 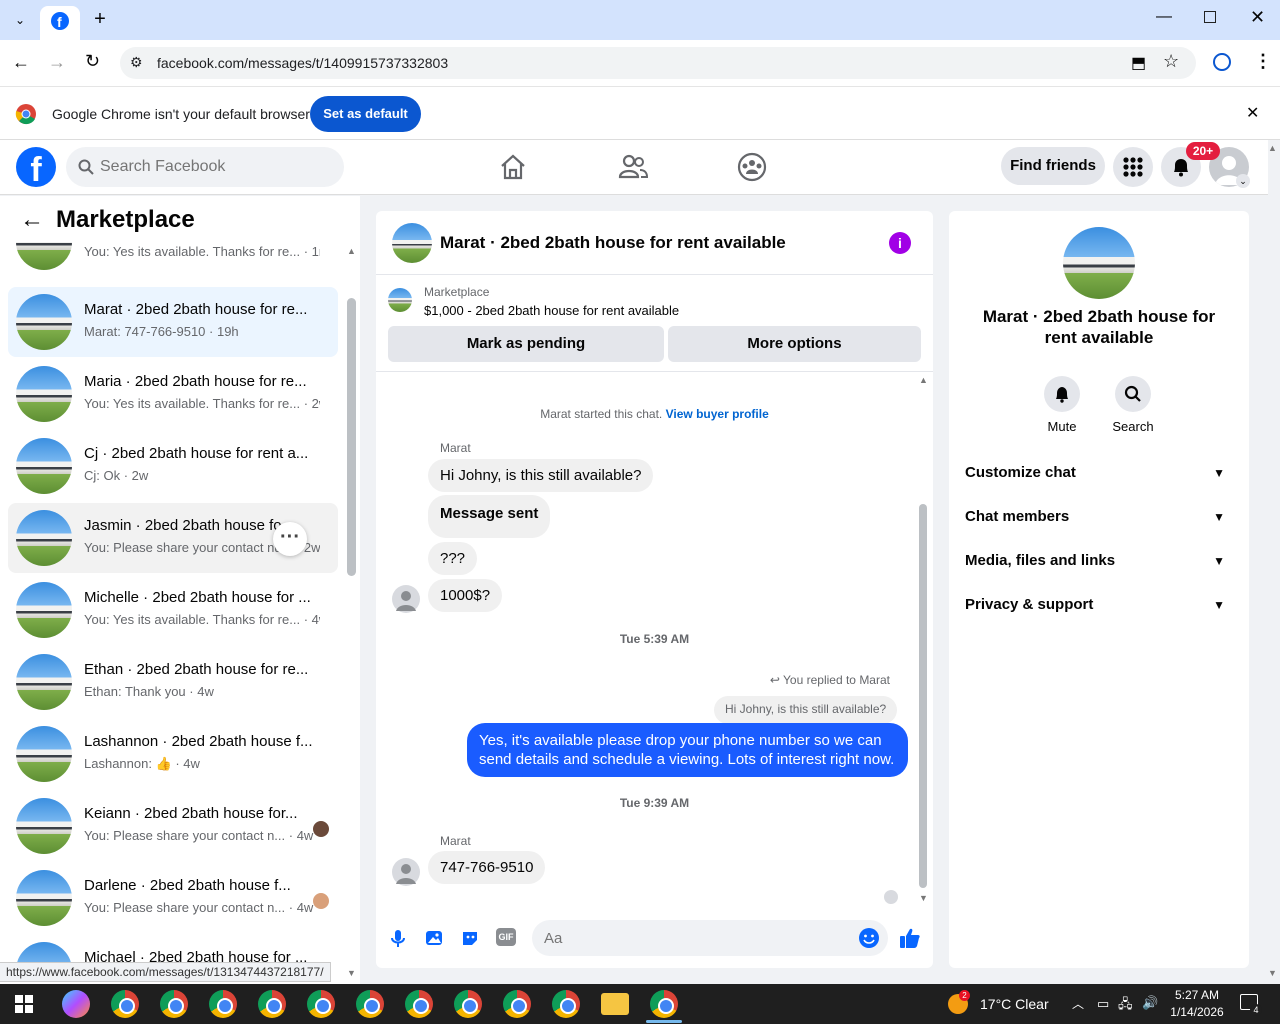 What do you see at coordinates (1222, 62) in the screenshot?
I see `profile-icon` at bounding box center [1222, 62].